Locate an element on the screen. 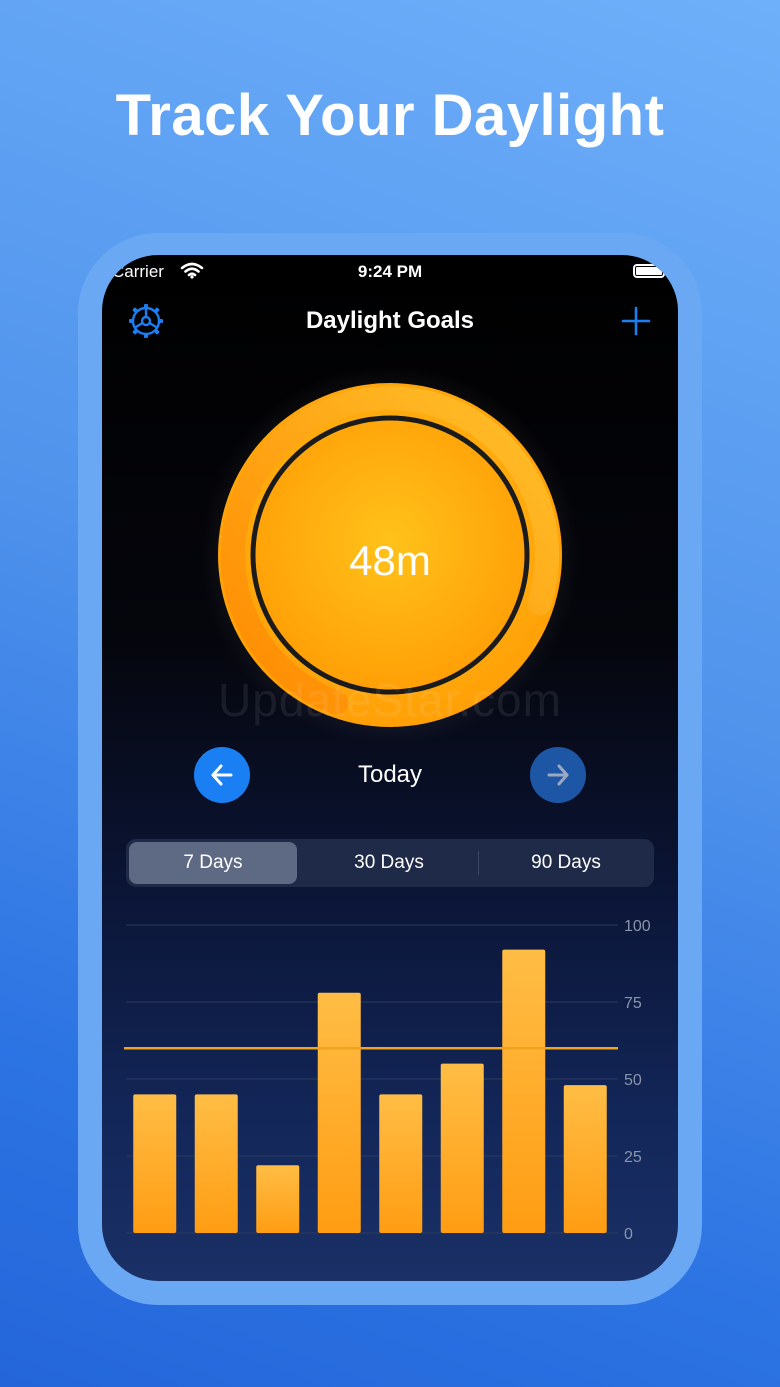 The height and width of the screenshot is (1387, 780). nav-bar: Daylight Goals is located at coordinates (390, 321).